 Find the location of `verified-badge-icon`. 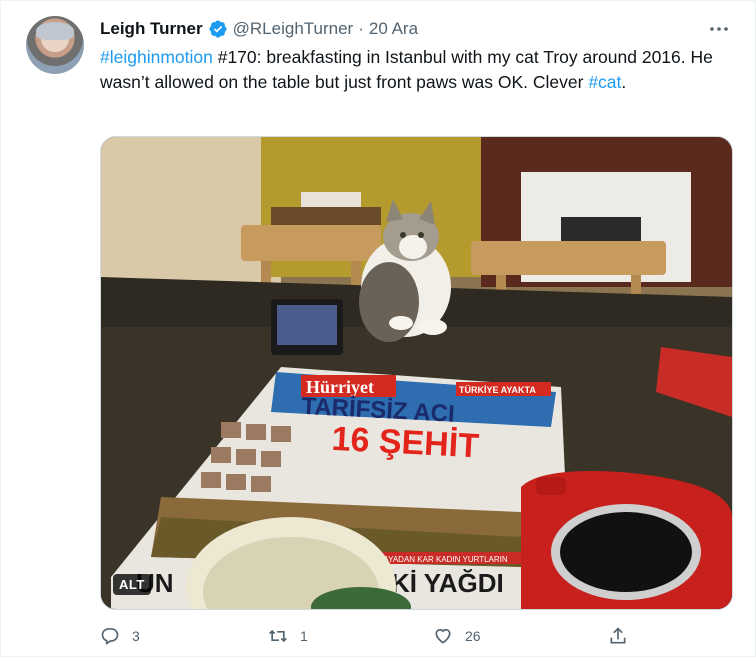

verified-badge-icon is located at coordinates (218, 29).